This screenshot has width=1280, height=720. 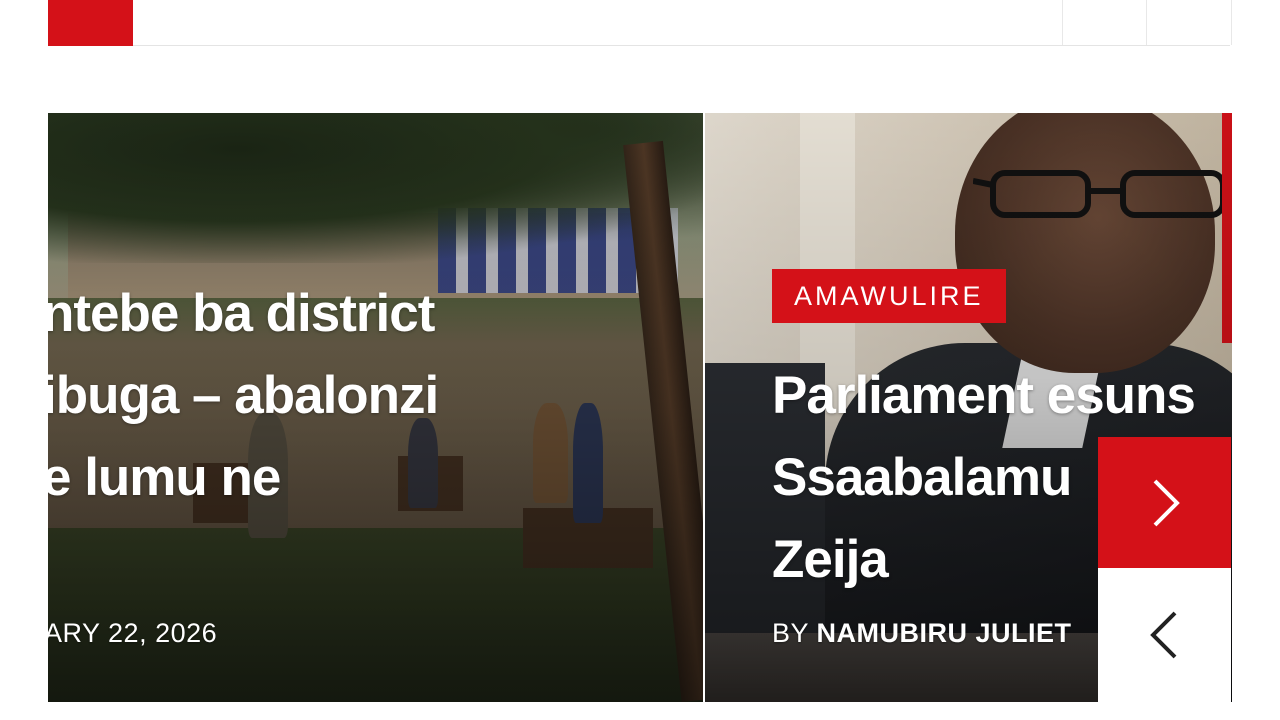 I want to click on chevron-right-icon, so click(x=1166, y=502).